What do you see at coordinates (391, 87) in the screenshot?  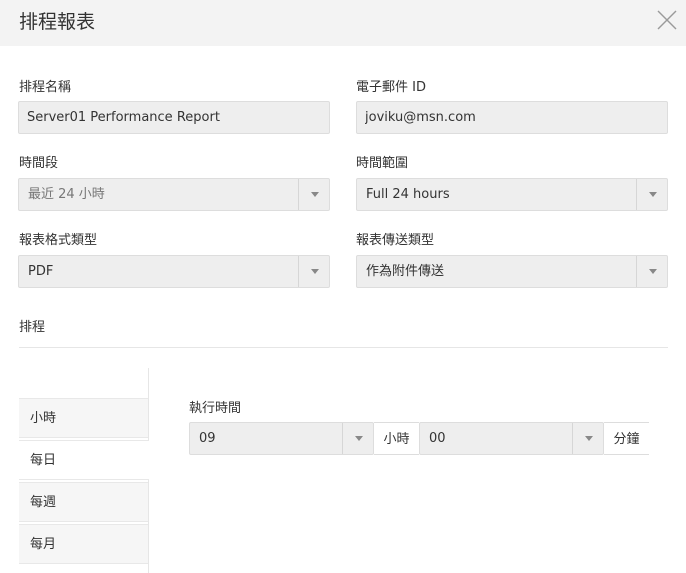 I see `email-label: 電子郵件 ID` at bounding box center [391, 87].